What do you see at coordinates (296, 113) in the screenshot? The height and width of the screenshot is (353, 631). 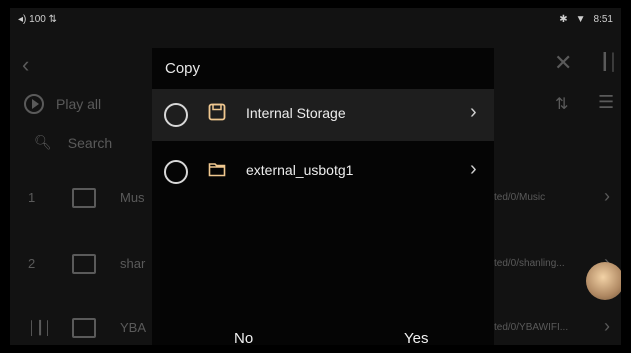 I see `option-label: Internal Storage` at bounding box center [296, 113].